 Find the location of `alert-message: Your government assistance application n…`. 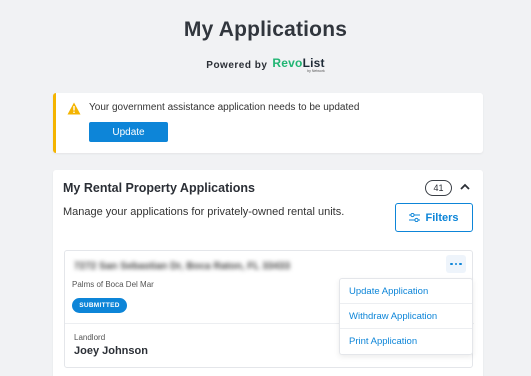

alert-message: Your government assistance application n… is located at coordinates (224, 107).